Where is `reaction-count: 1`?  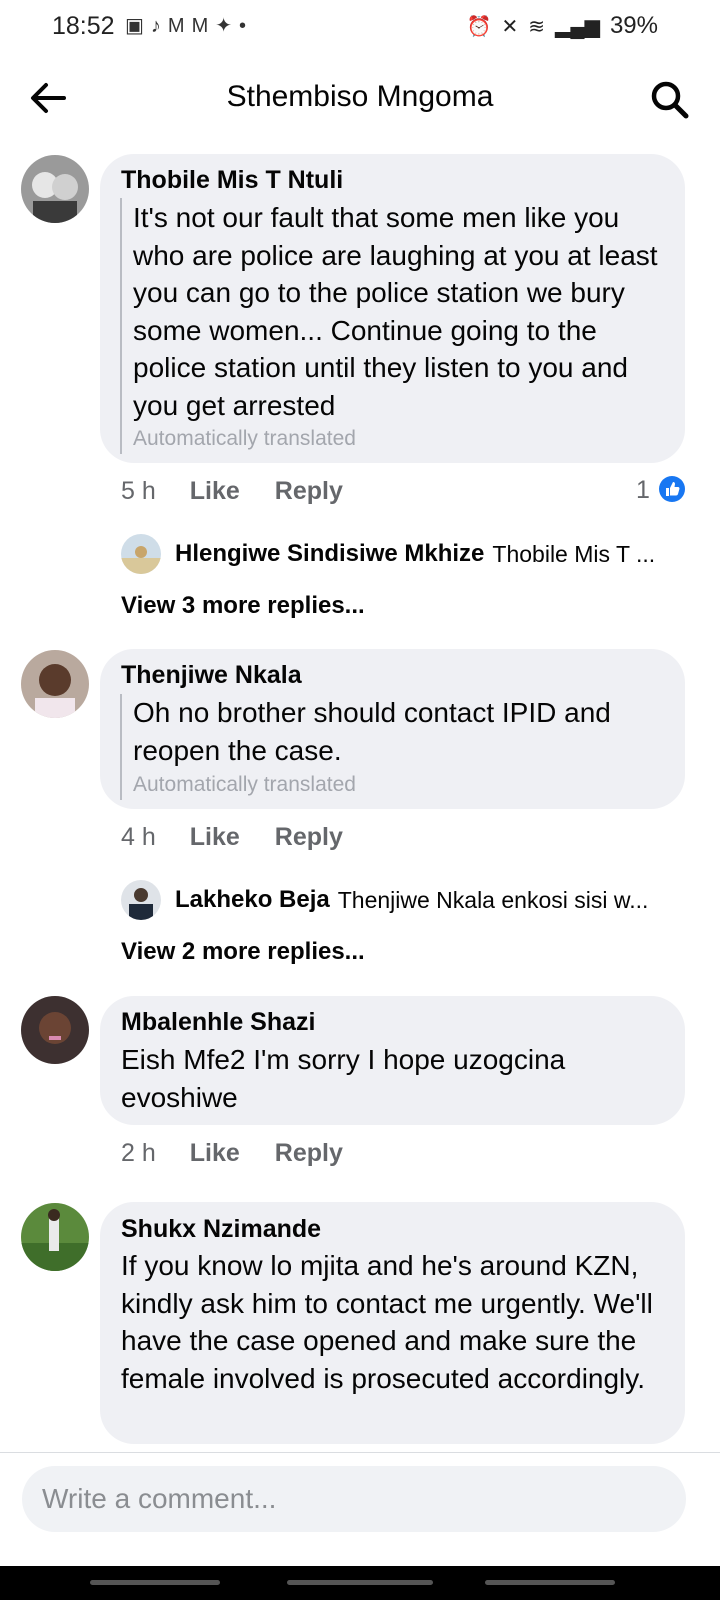
reaction-count: 1 is located at coordinates (643, 490).